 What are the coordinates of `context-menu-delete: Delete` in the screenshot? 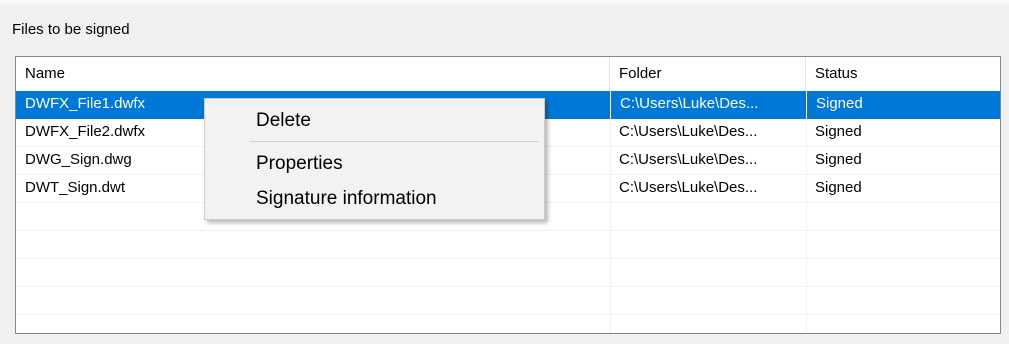 It's located at (374, 121).